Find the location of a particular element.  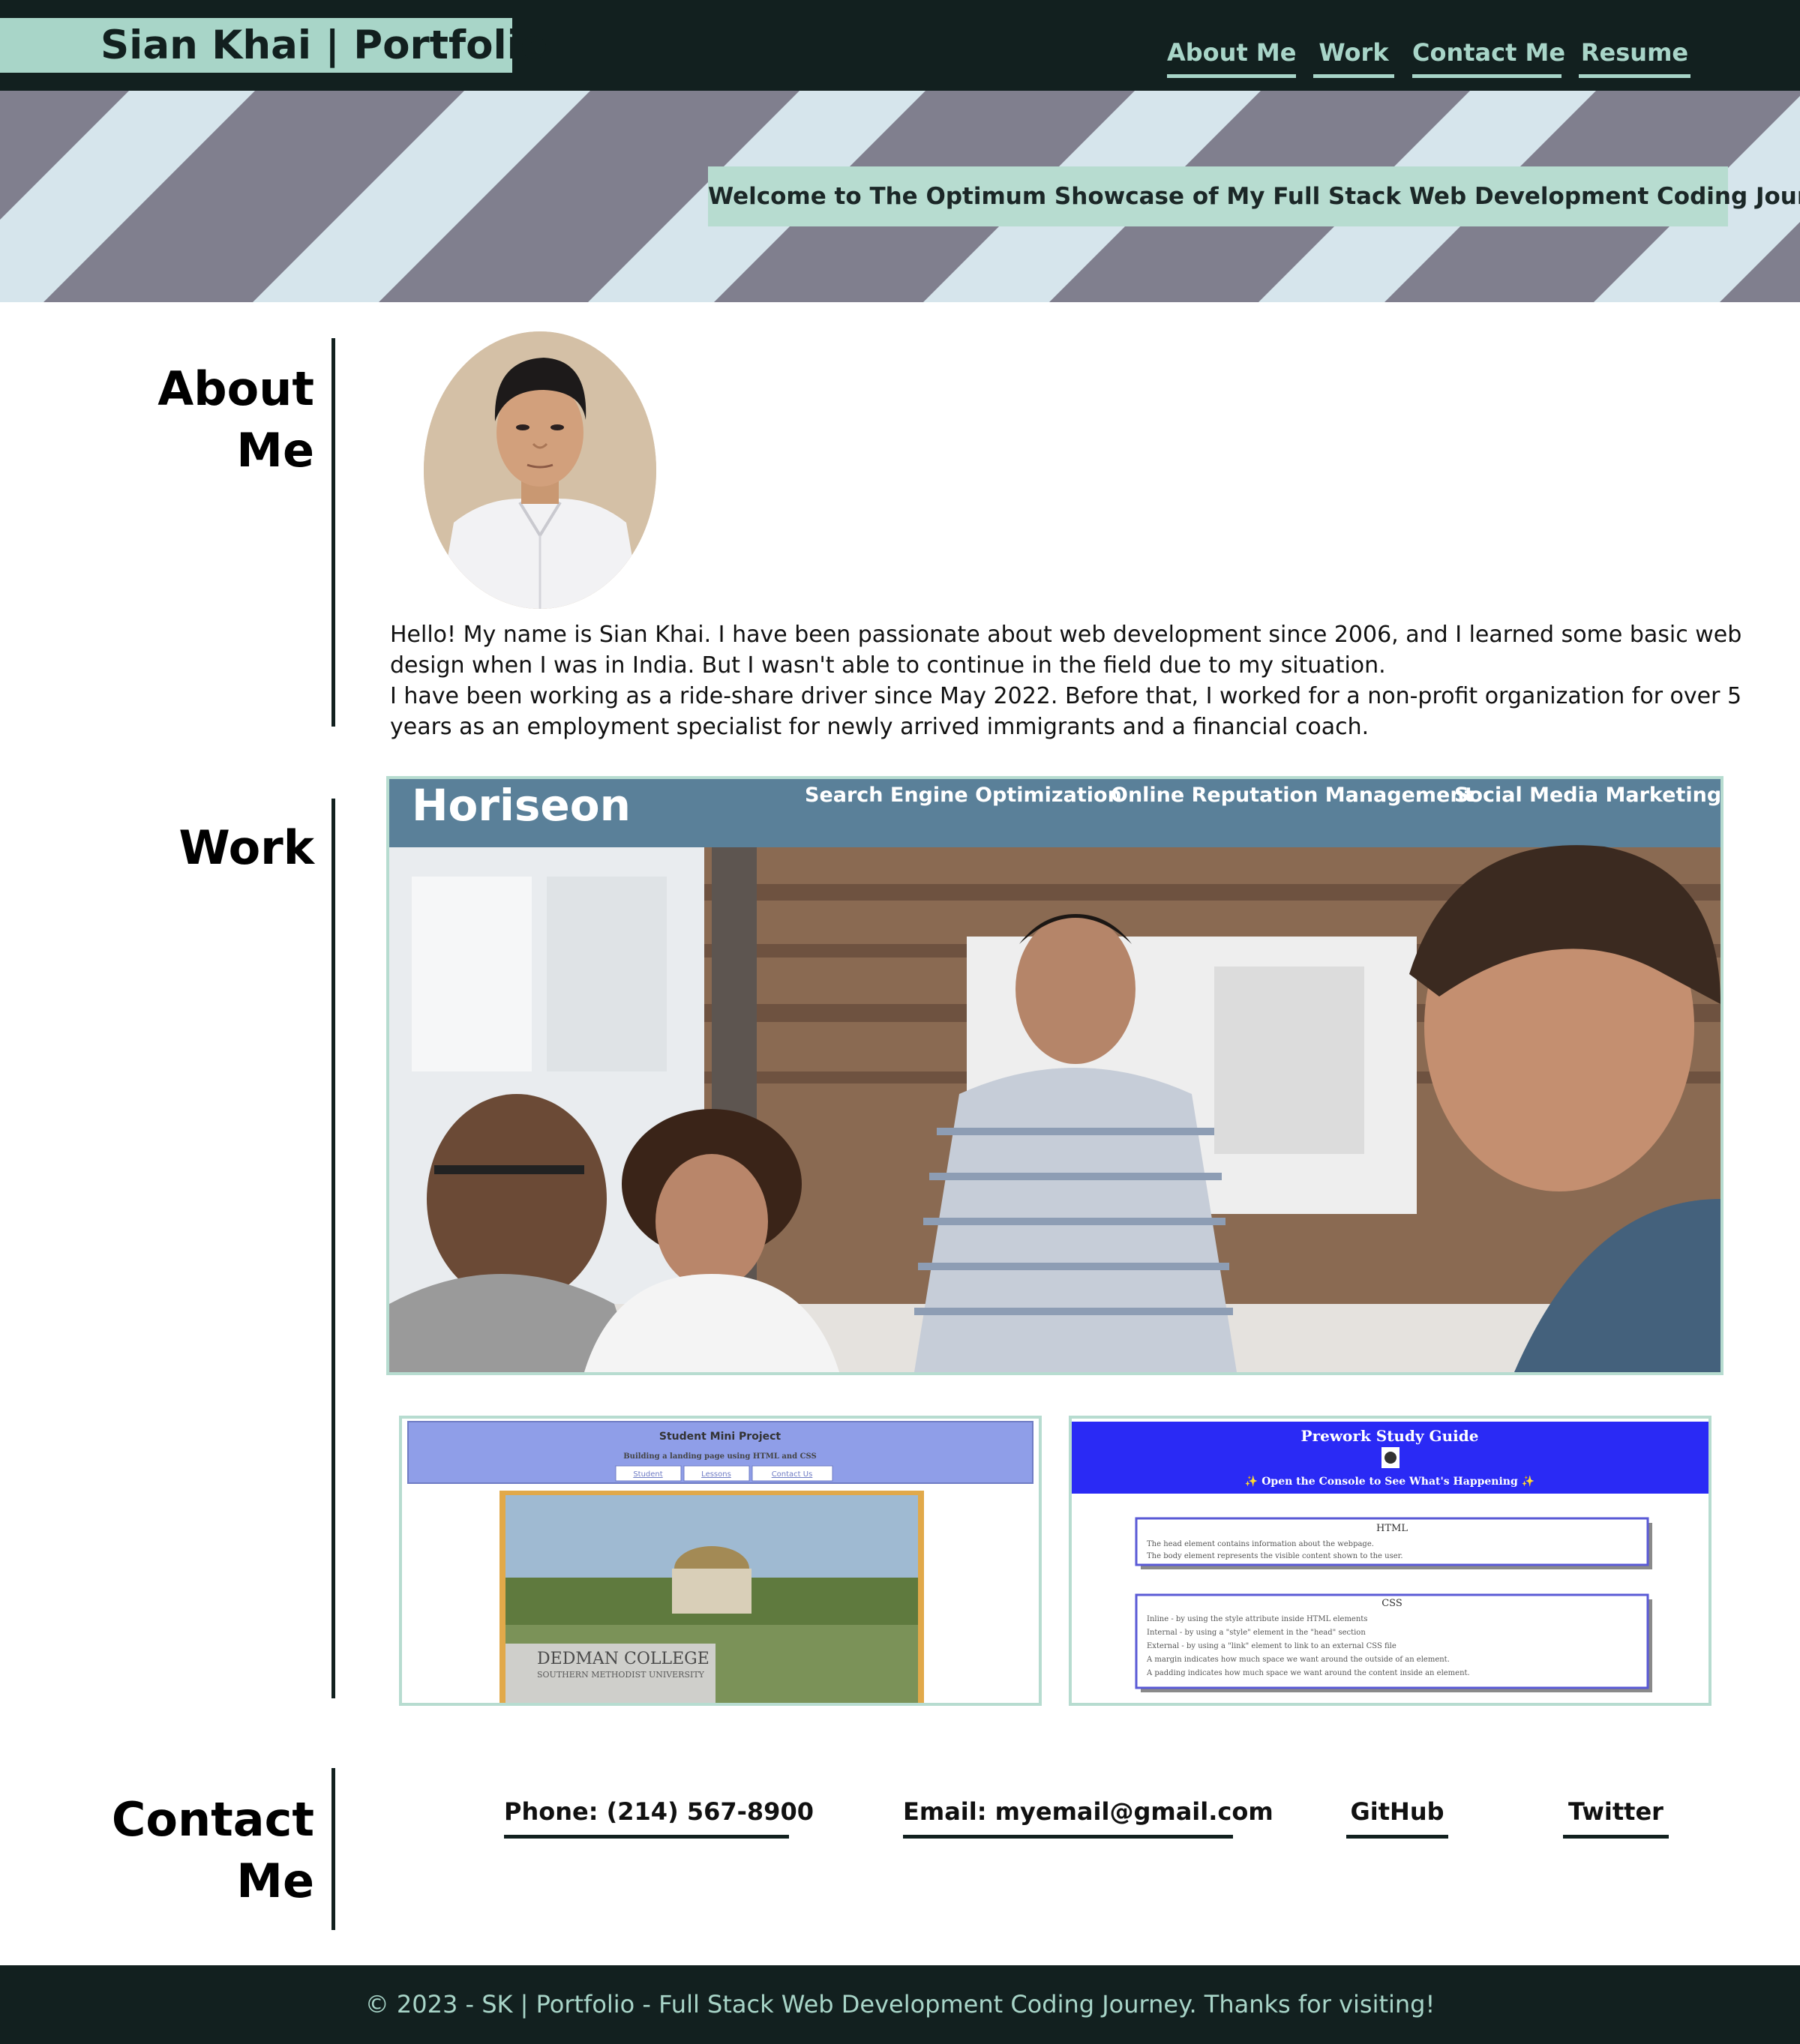

contact-heading: Contact Me is located at coordinates (213, 1850).